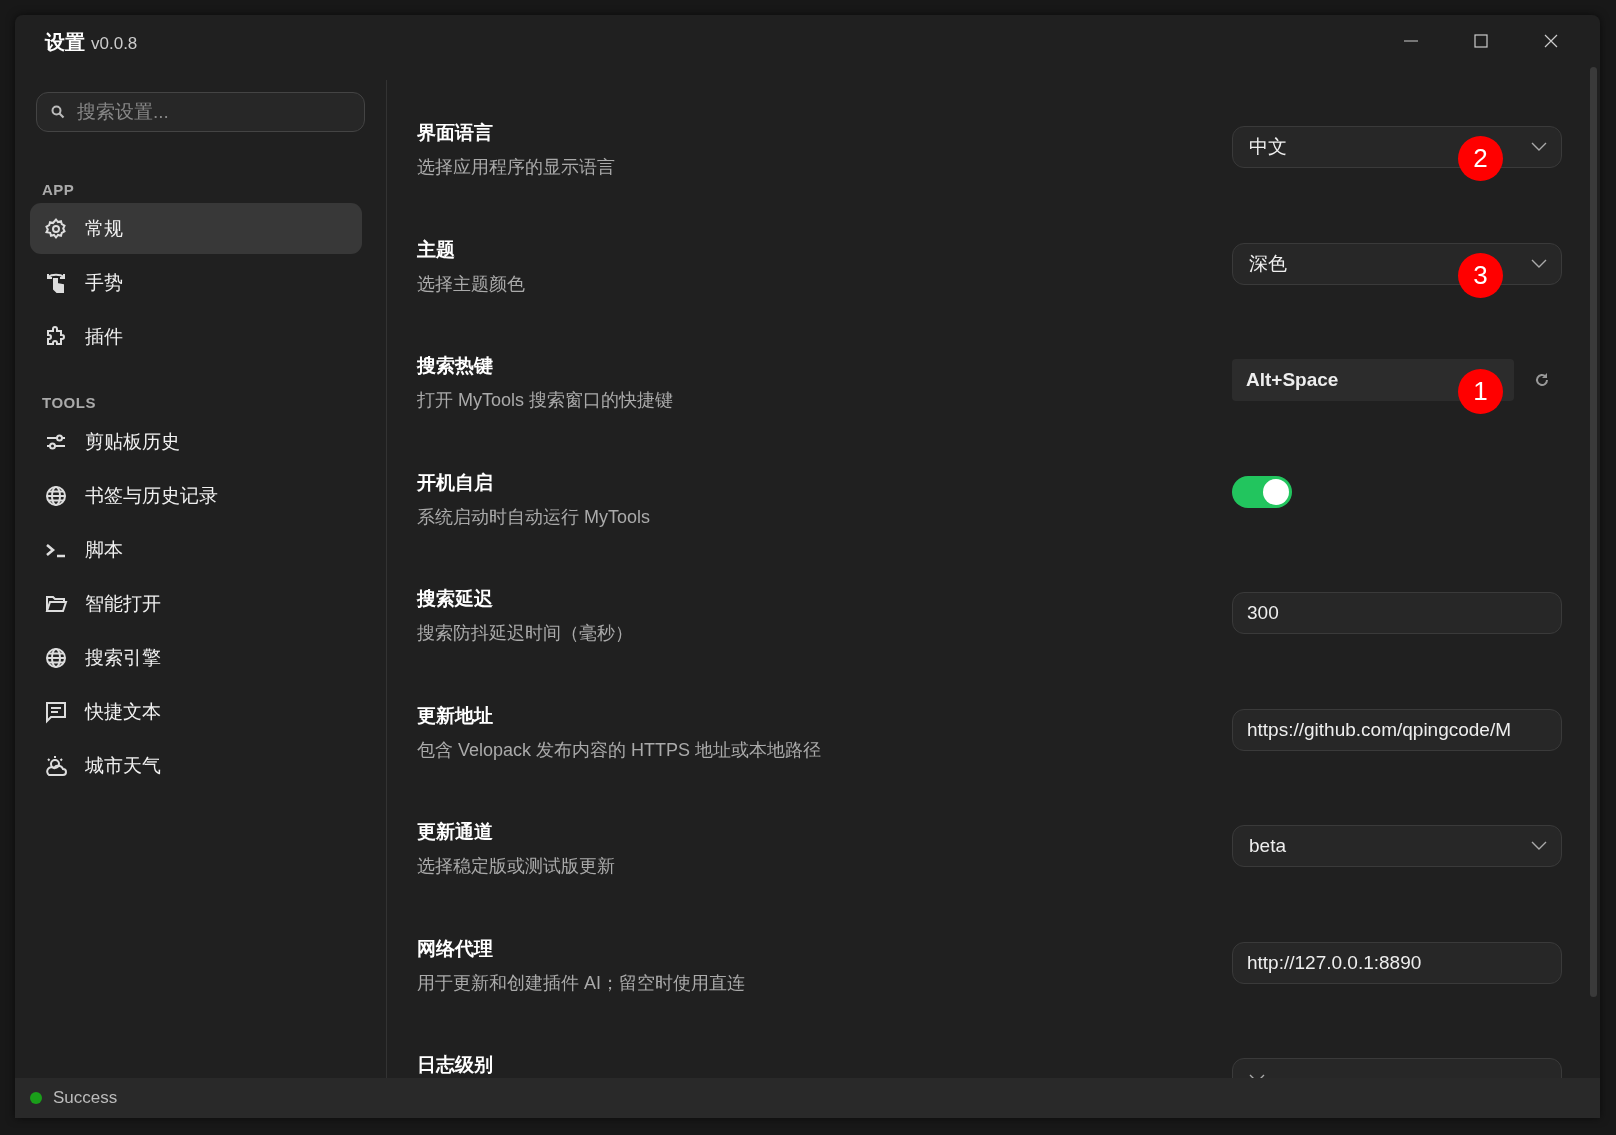  I want to click on setting-title: 开机自启, so click(455, 482).